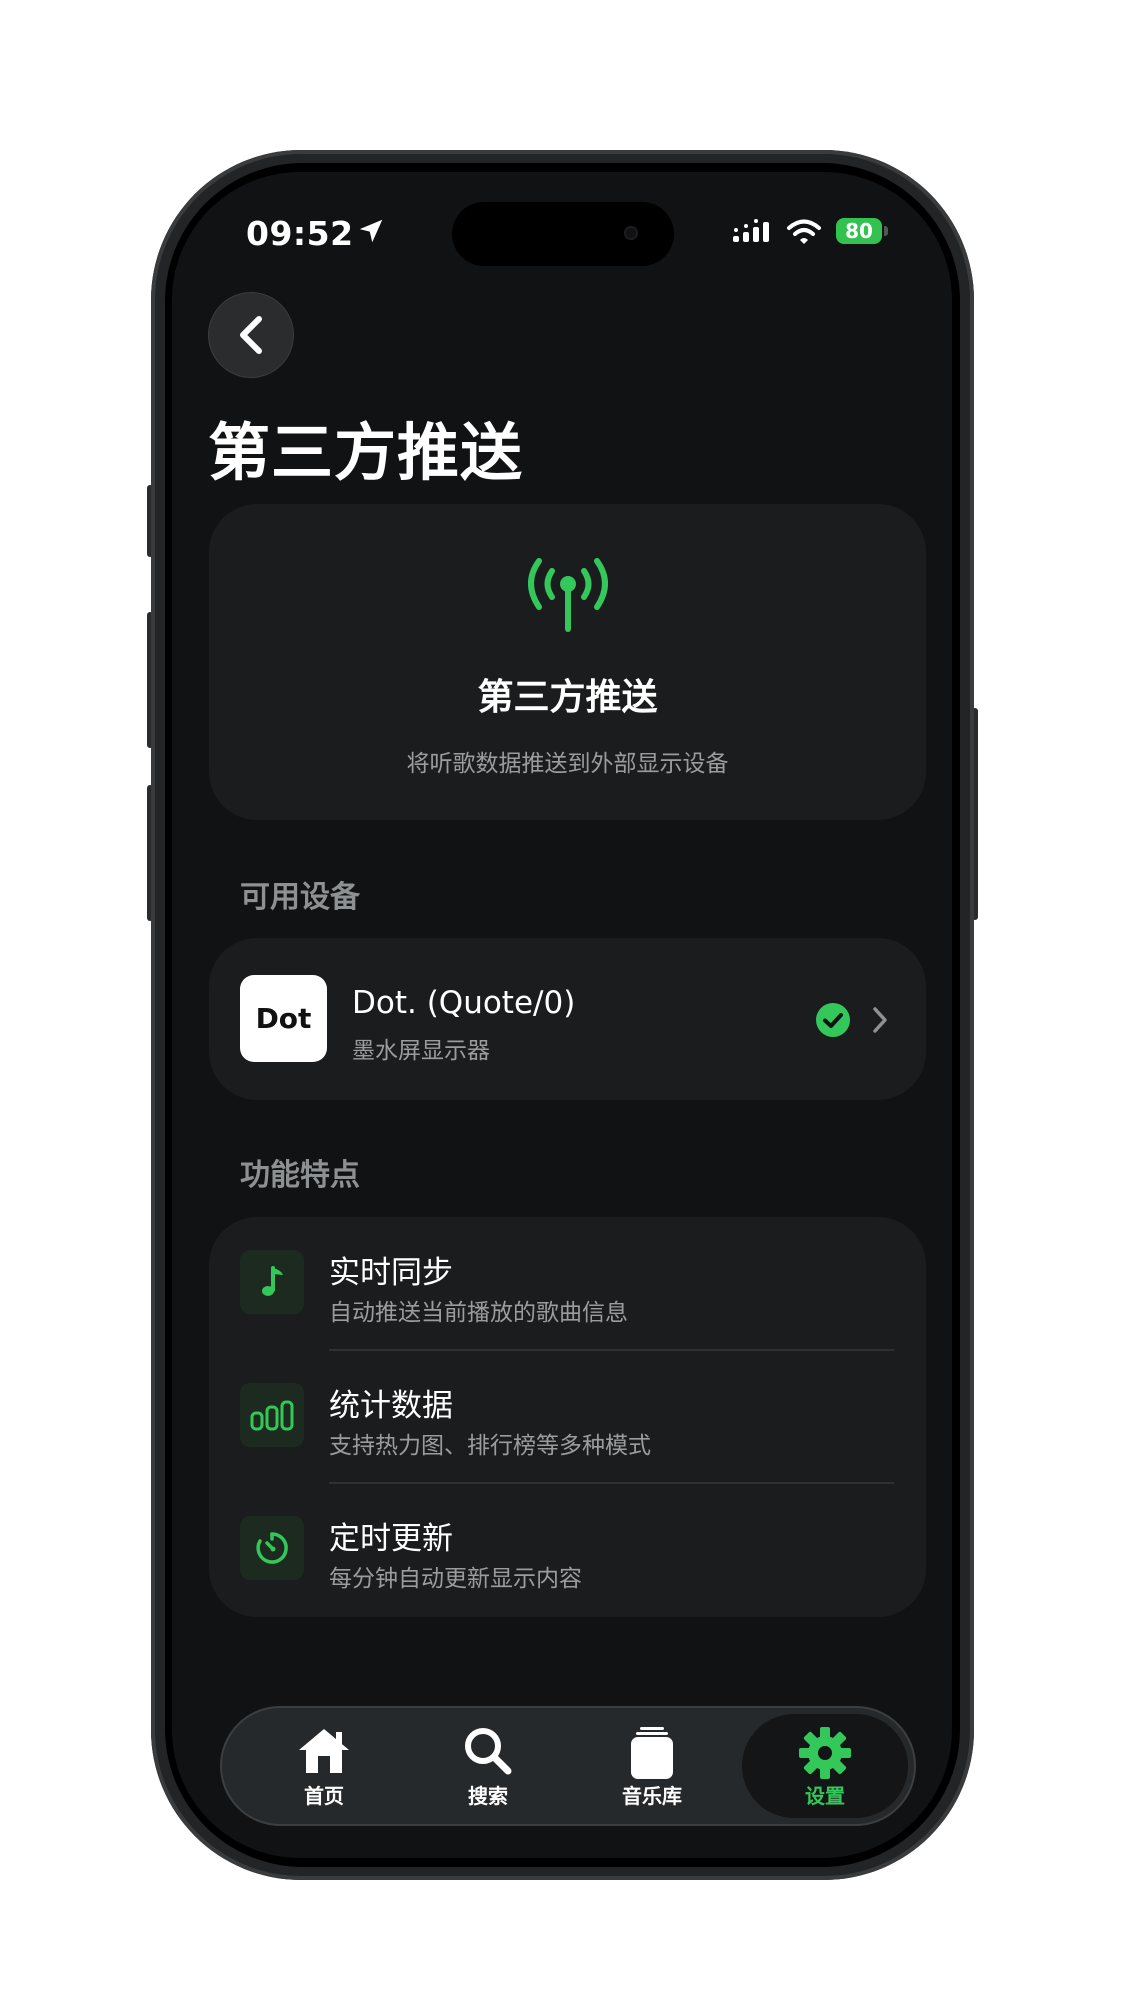 Image resolution: width=1125 pixels, height=2001 pixels. What do you see at coordinates (421, 1051) in the screenshot?
I see `device-description: 墨水屏显示器` at bounding box center [421, 1051].